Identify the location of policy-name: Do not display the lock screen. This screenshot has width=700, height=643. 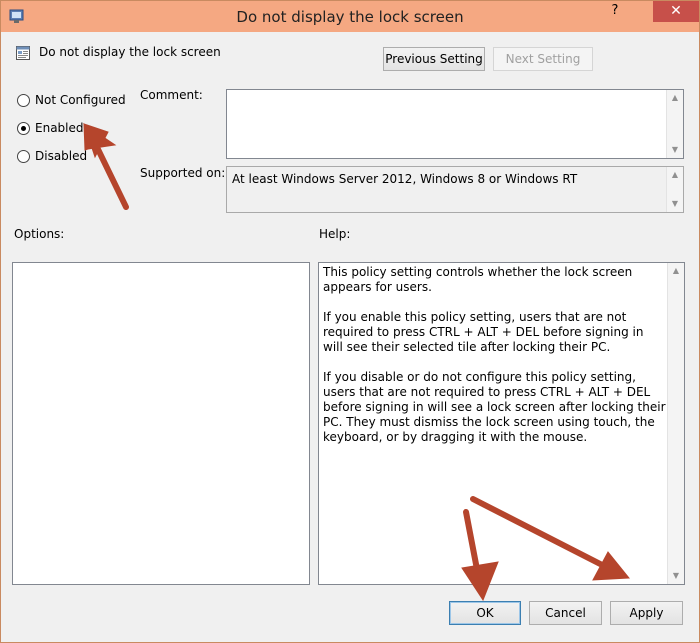
(130, 52).